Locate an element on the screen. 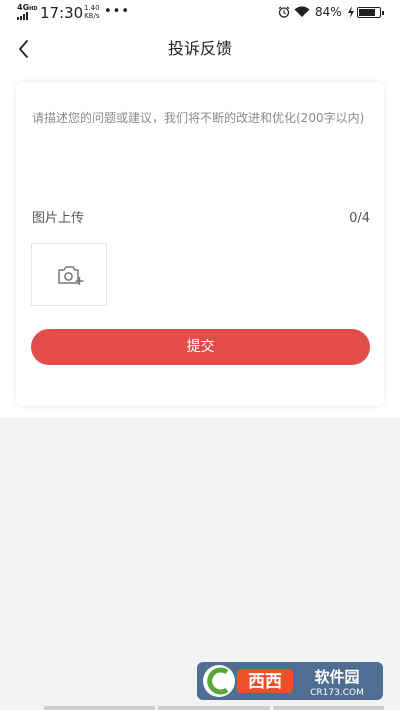  add-image-button is located at coordinates (69, 274).